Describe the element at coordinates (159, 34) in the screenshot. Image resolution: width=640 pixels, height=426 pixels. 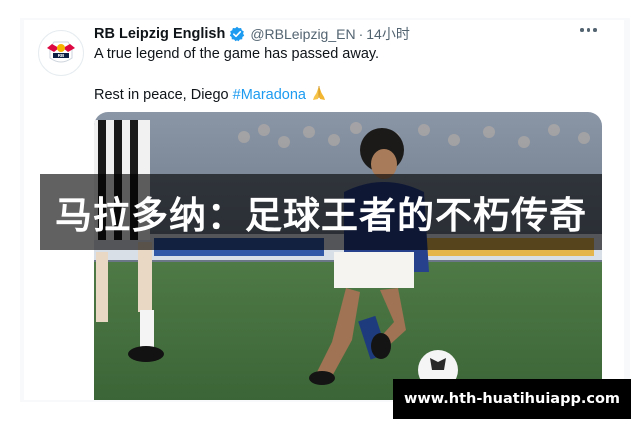
I see `display-name: RB Leipzig English` at that location.